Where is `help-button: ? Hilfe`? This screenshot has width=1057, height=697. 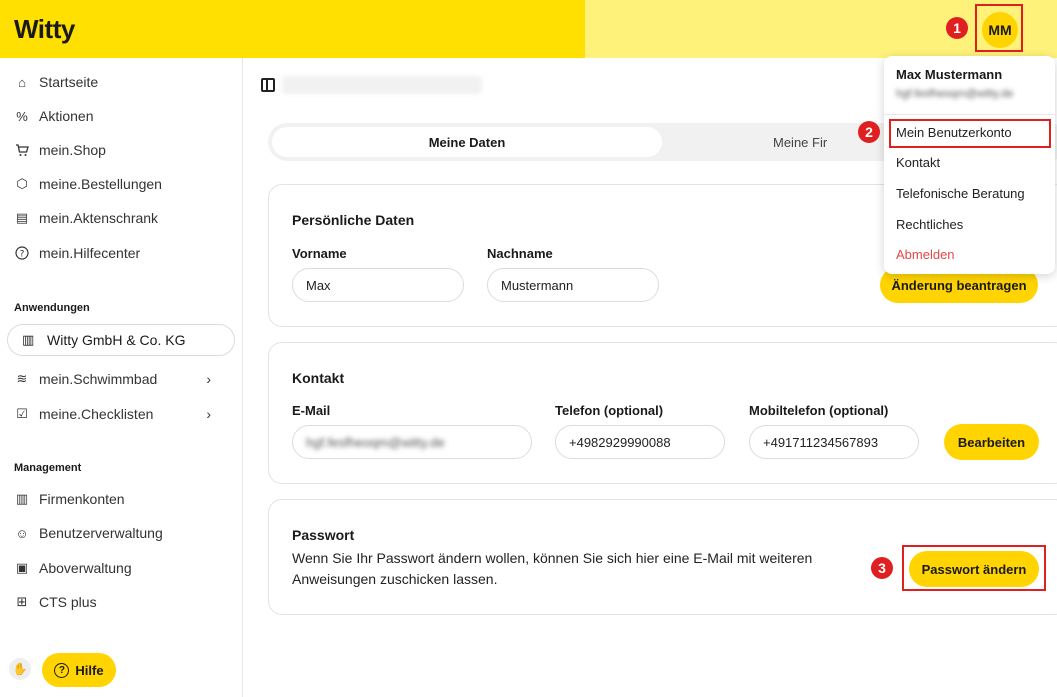
help-button: ? Hilfe is located at coordinates (79, 670).